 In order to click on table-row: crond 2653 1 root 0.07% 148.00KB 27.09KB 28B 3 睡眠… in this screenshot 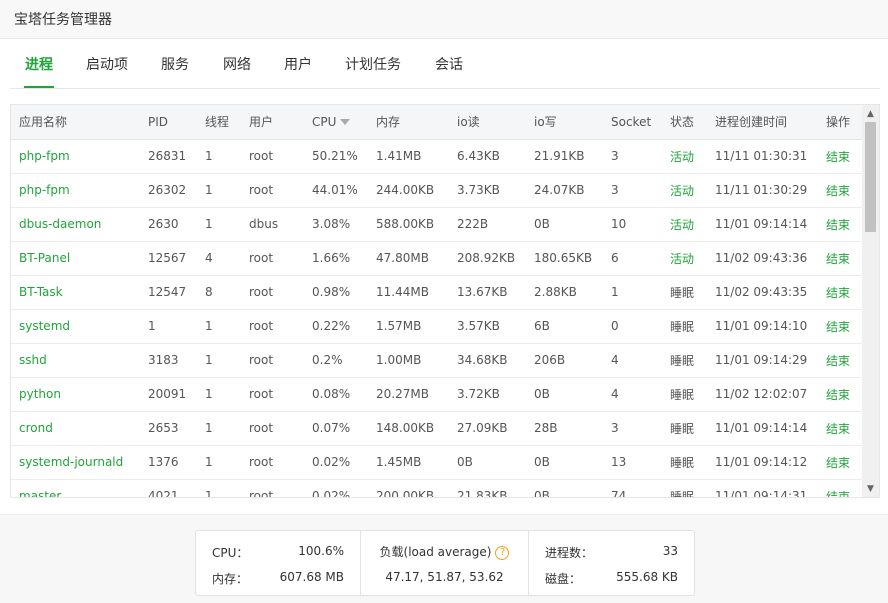, I will do `click(437, 428)`.